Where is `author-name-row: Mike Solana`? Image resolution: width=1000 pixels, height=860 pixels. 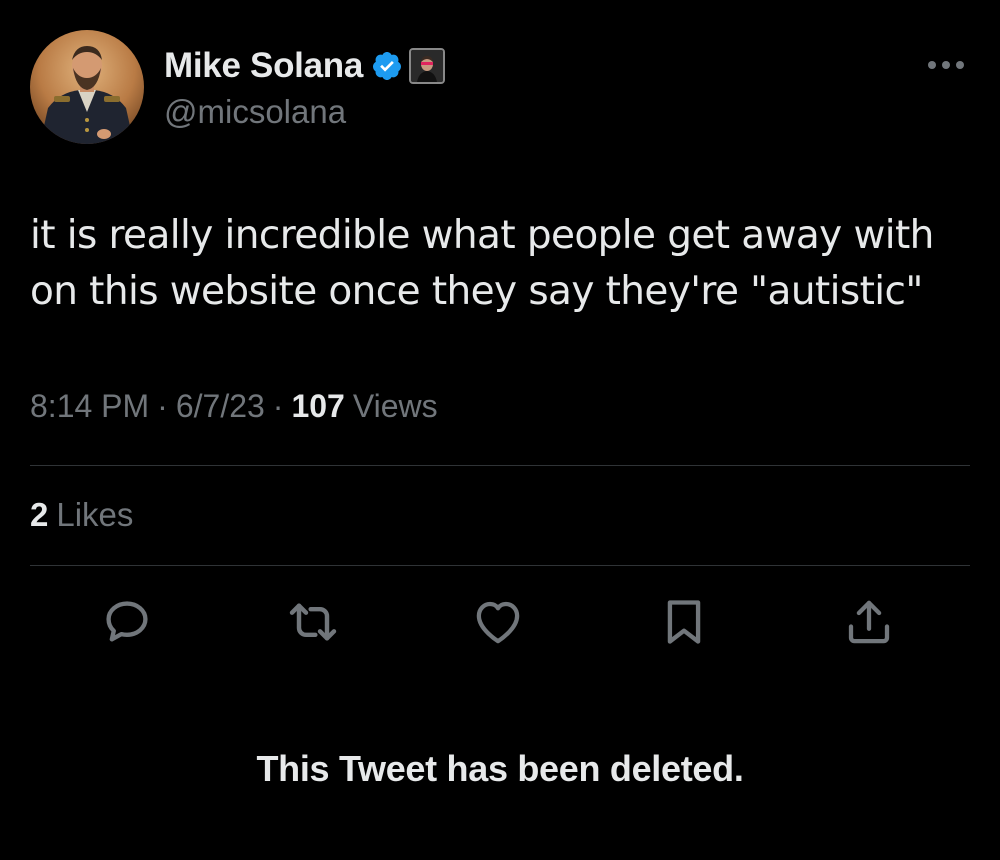
author-name-row: Mike Solana is located at coordinates (304, 66).